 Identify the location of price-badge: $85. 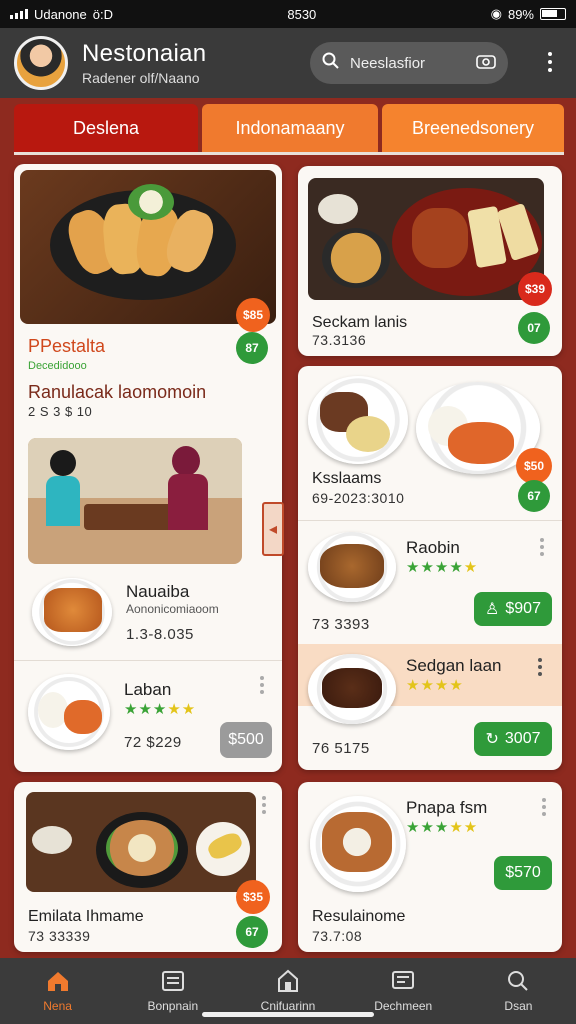
(253, 315).